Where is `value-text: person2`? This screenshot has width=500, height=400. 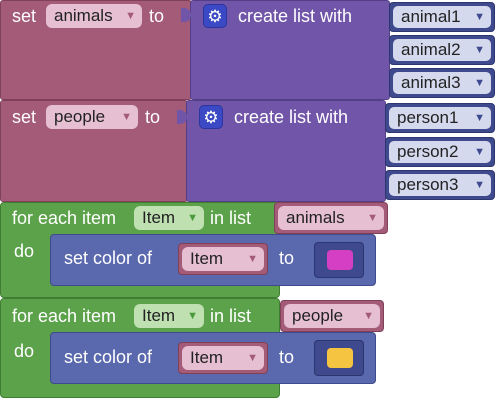
value-text: person2 is located at coordinates (428, 151).